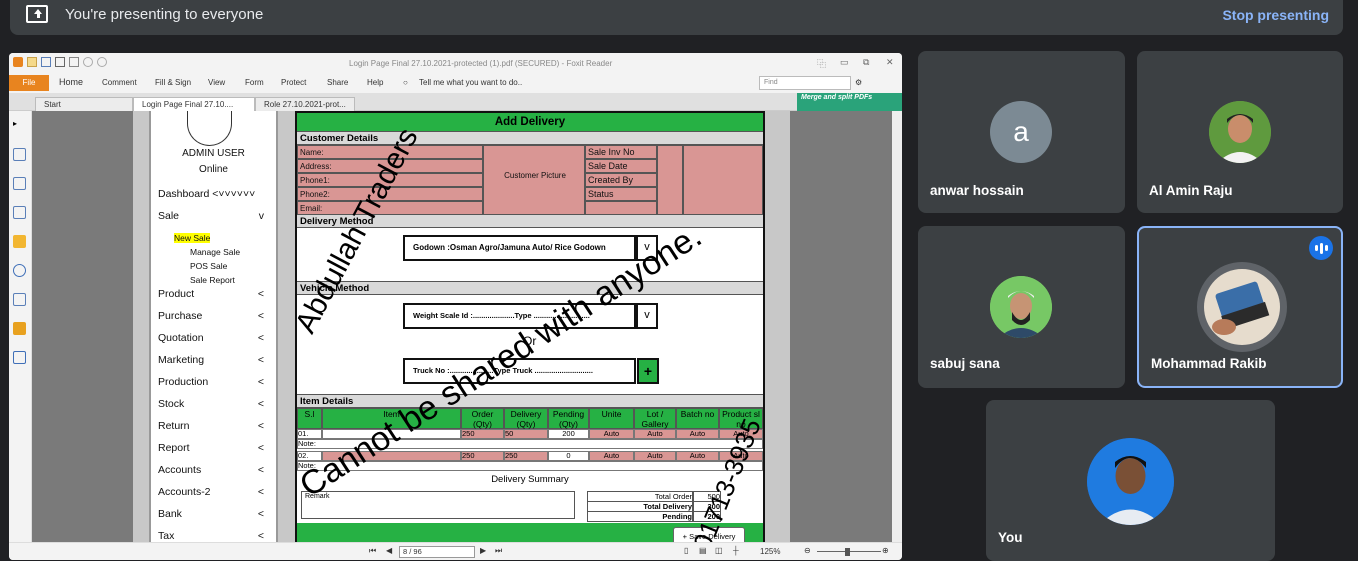  What do you see at coordinates (74, 62) in the screenshot?
I see `email-icon` at bounding box center [74, 62].